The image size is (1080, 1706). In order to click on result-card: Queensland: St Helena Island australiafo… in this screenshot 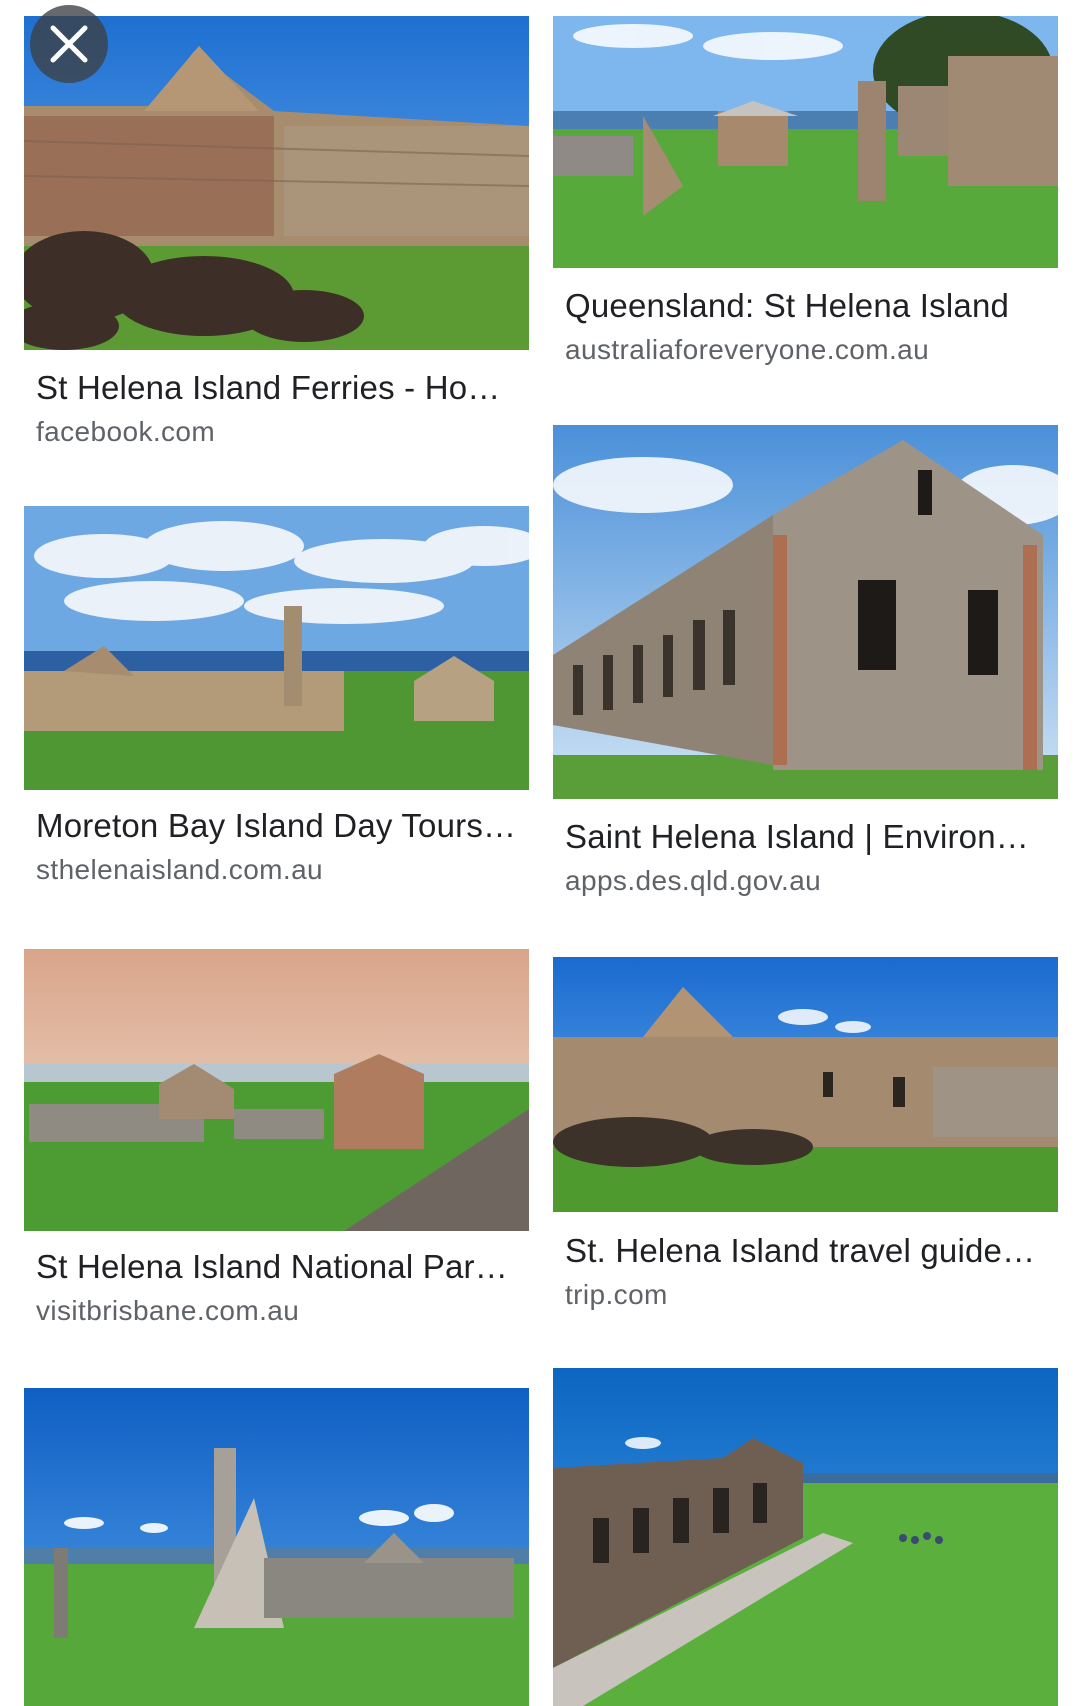, I will do `click(805, 190)`.